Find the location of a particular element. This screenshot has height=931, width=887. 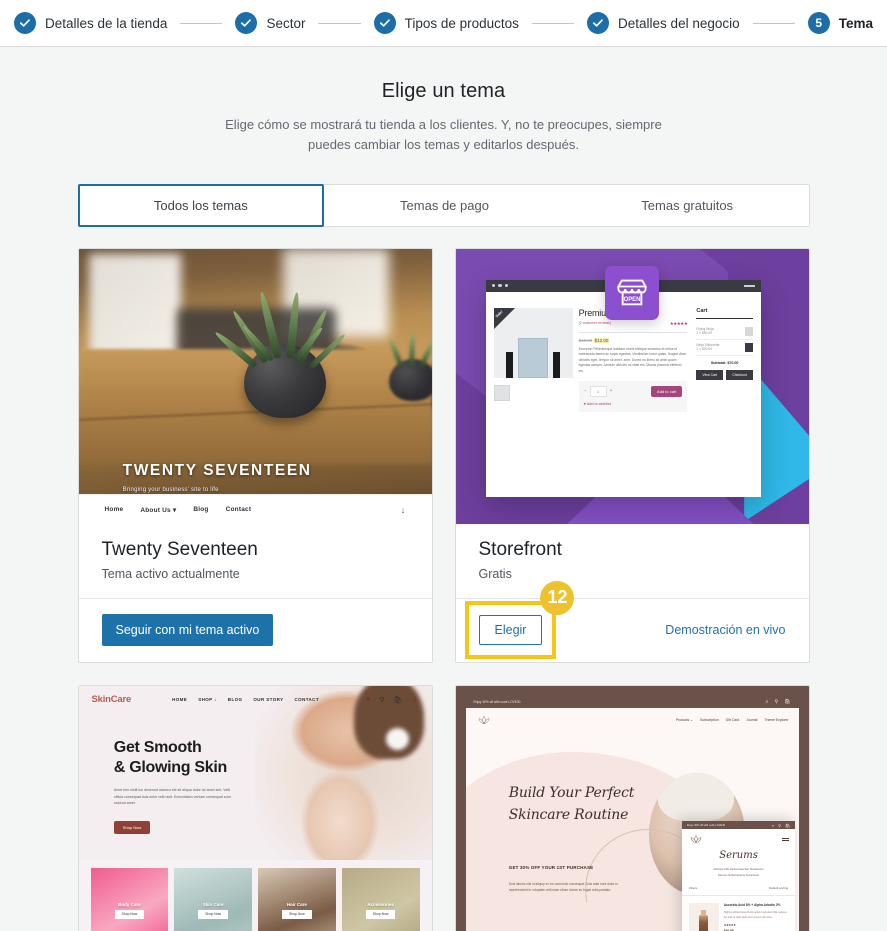

t17-photo is located at coordinates (255, 372).